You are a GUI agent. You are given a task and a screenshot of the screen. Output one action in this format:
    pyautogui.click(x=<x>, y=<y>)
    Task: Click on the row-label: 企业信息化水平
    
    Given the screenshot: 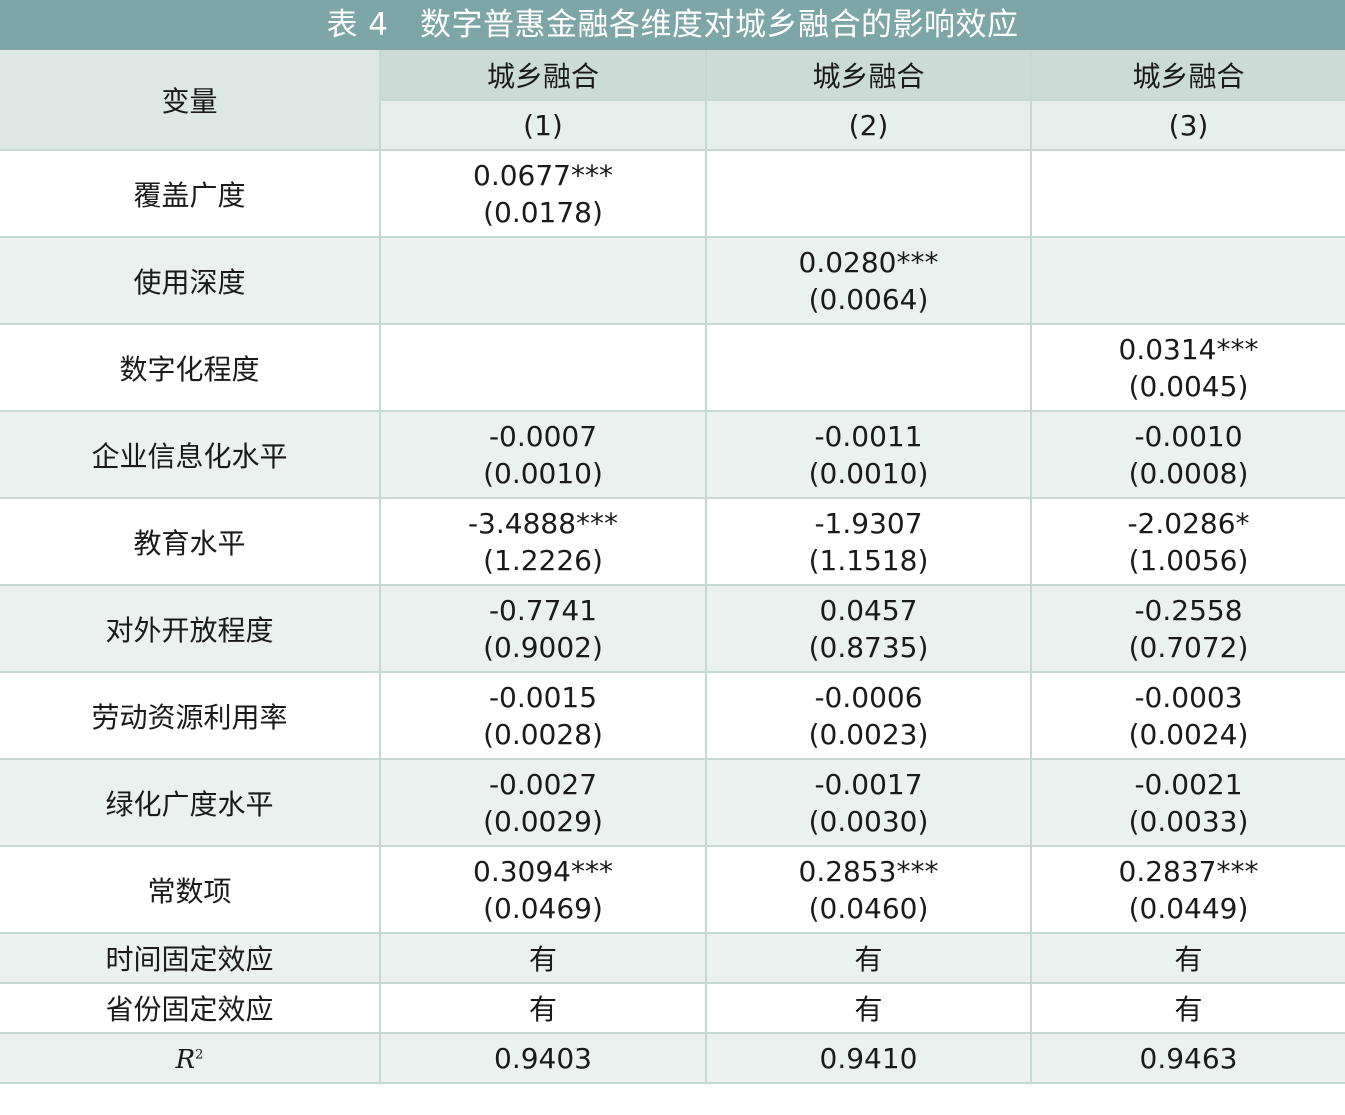 What is the action you would take?
    pyautogui.click(x=190, y=455)
    